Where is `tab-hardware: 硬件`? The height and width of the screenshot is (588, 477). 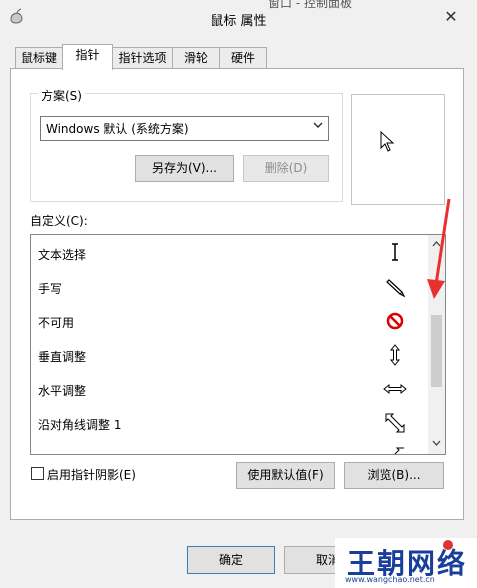
tab-hardware: 硬件 is located at coordinates (243, 57).